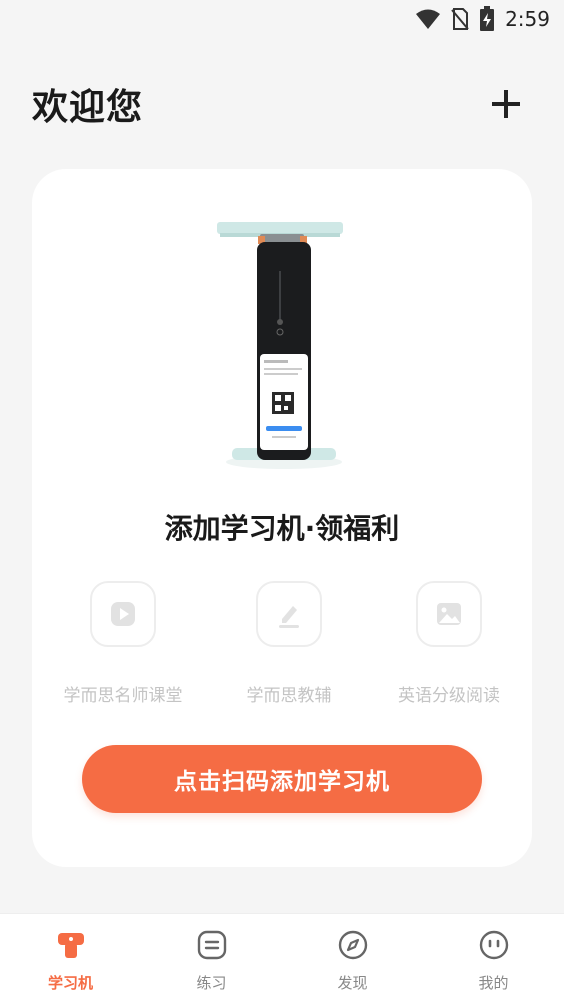 The image size is (564, 1003). I want to click on tab-mine: 我的, so click(493, 958).